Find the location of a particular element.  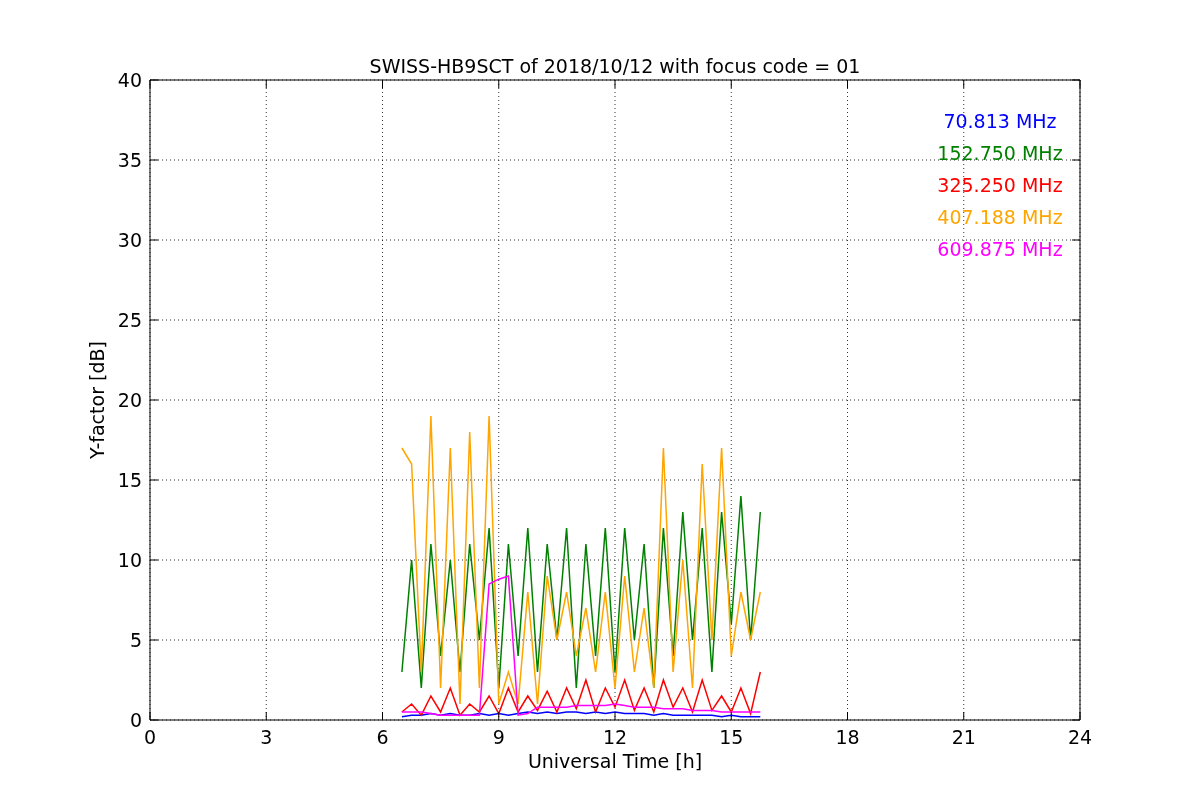

x-tick-label: 24 is located at coordinates (1080, 737).